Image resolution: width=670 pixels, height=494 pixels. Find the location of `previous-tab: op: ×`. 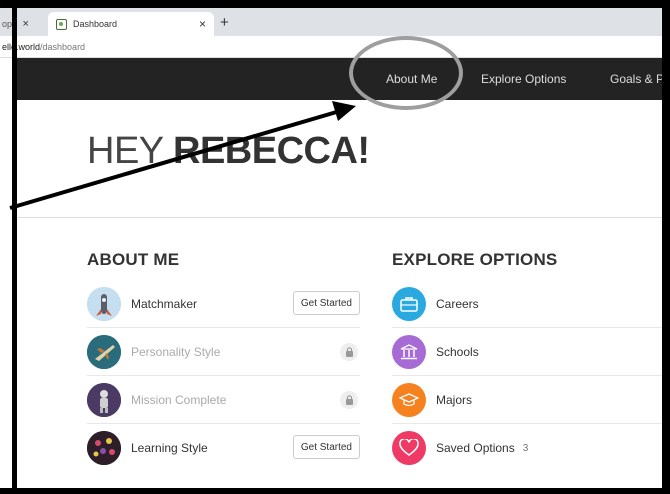

previous-tab: op: × is located at coordinates (24, 24).